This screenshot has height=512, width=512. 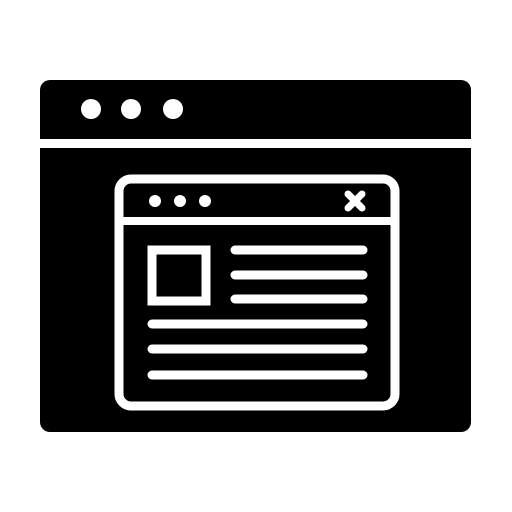 I want to click on inner-title-bar-divider, so click(x=257, y=221).